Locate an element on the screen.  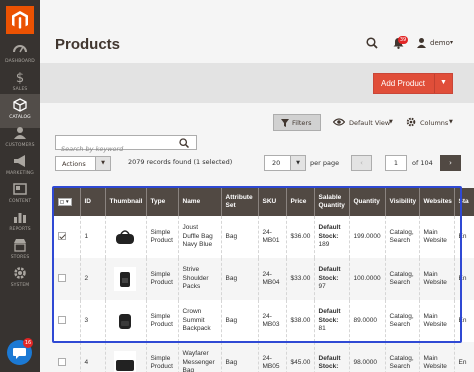
user-name: demo is located at coordinates (440, 43).